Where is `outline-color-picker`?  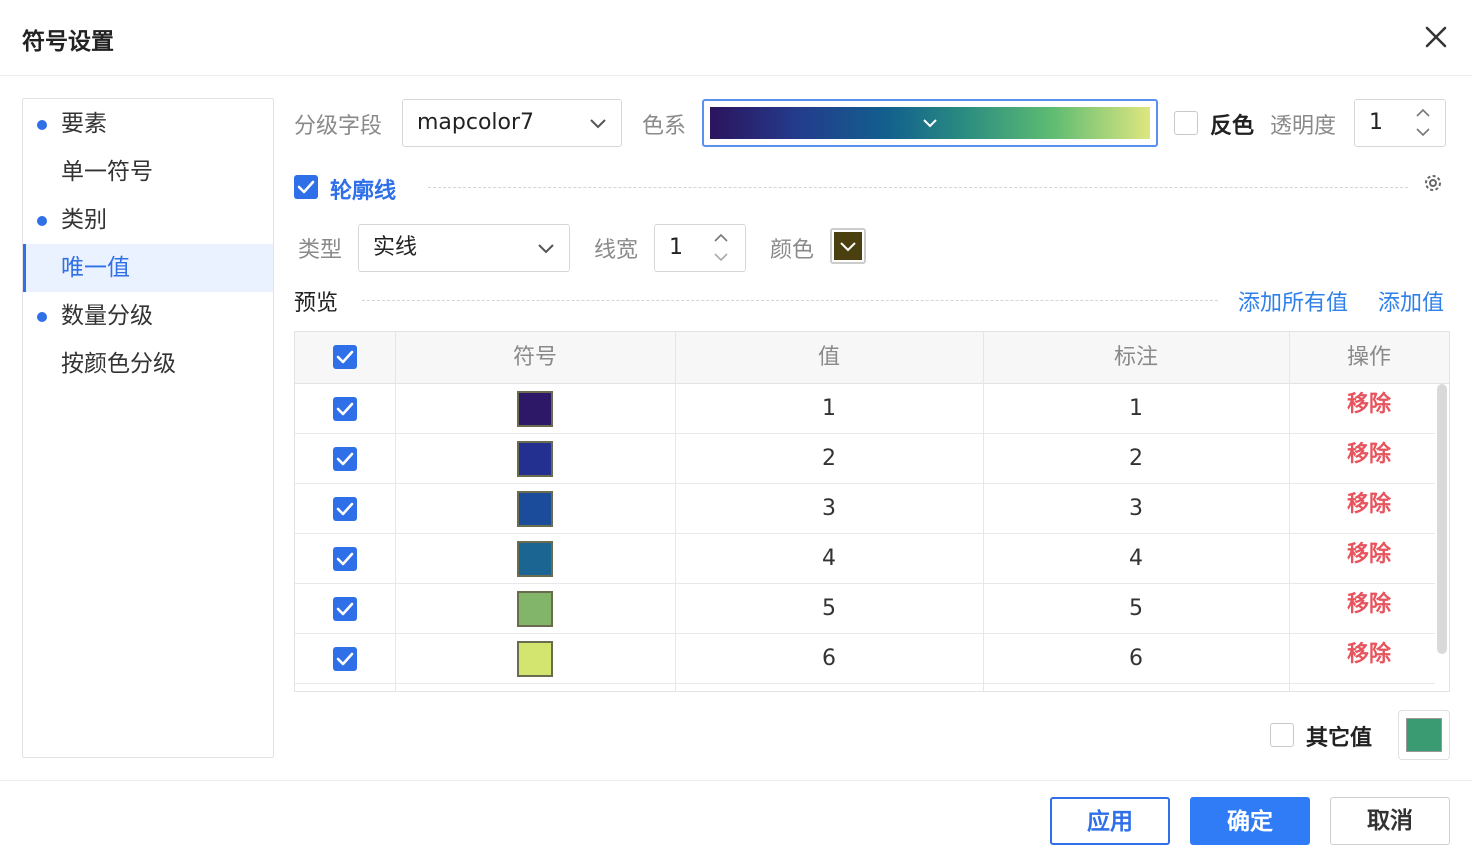
outline-color-picker is located at coordinates (848, 246).